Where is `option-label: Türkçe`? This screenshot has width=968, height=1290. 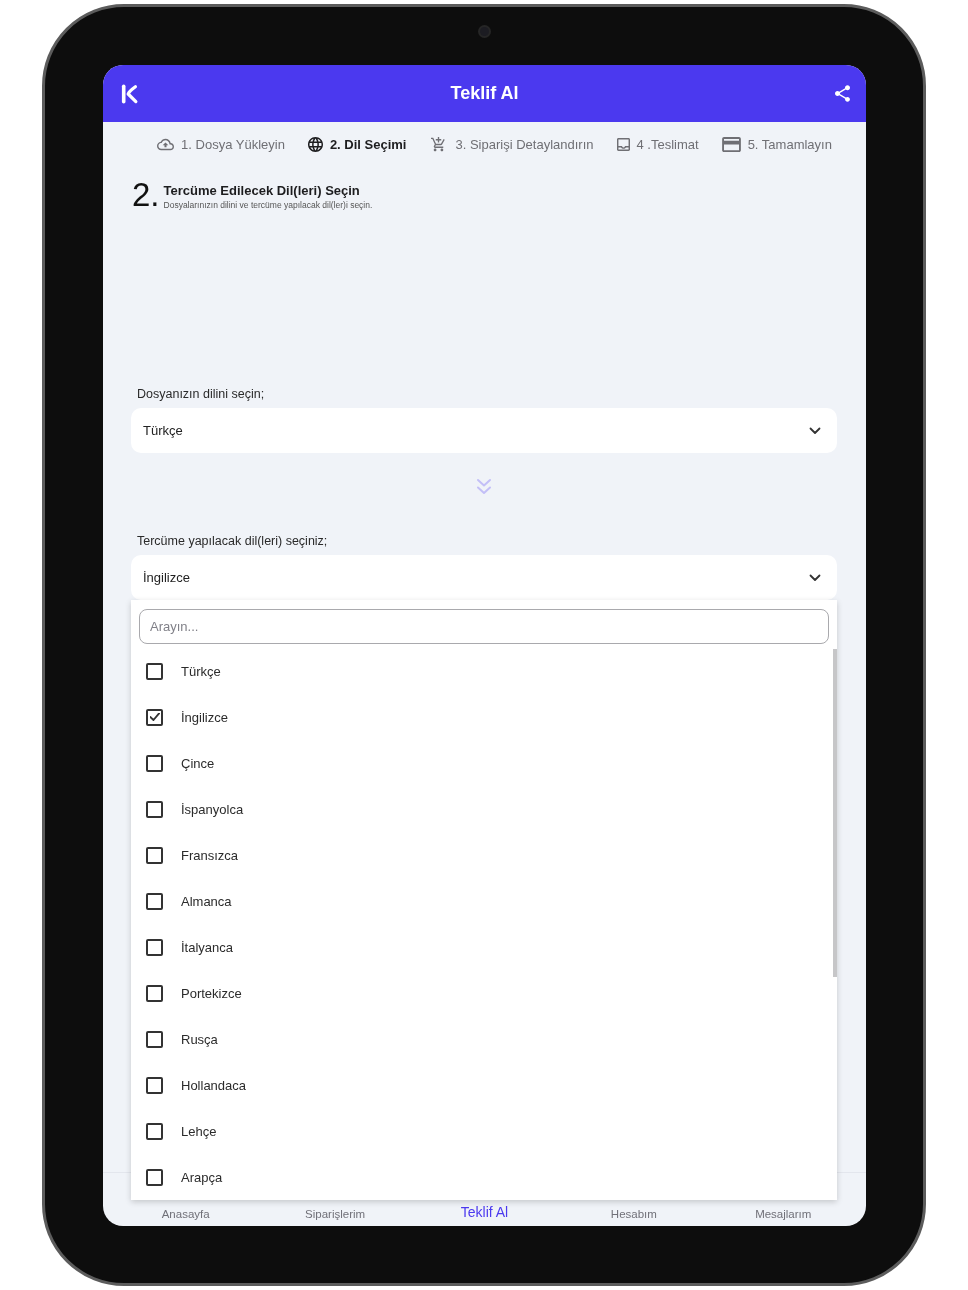
option-label: Türkçe is located at coordinates (201, 671).